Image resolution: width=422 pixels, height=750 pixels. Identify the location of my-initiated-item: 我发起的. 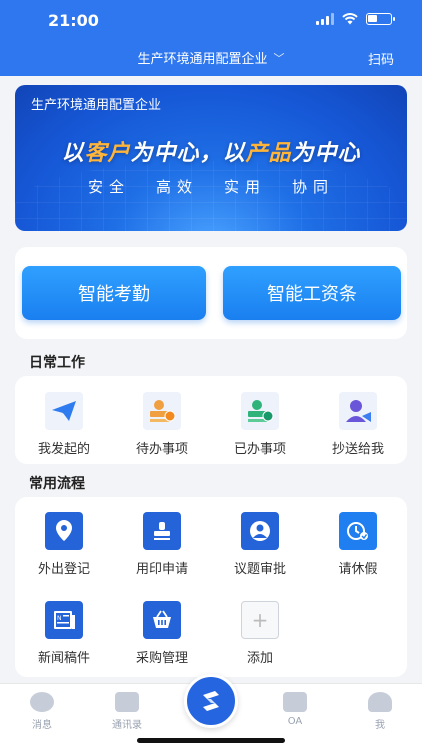
(64, 424).